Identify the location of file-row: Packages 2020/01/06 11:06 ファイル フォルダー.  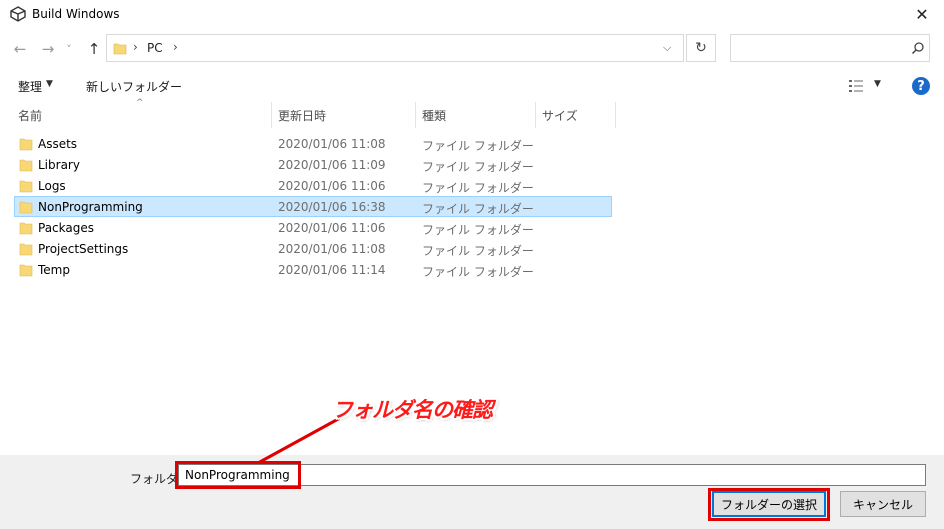
(313, 228).